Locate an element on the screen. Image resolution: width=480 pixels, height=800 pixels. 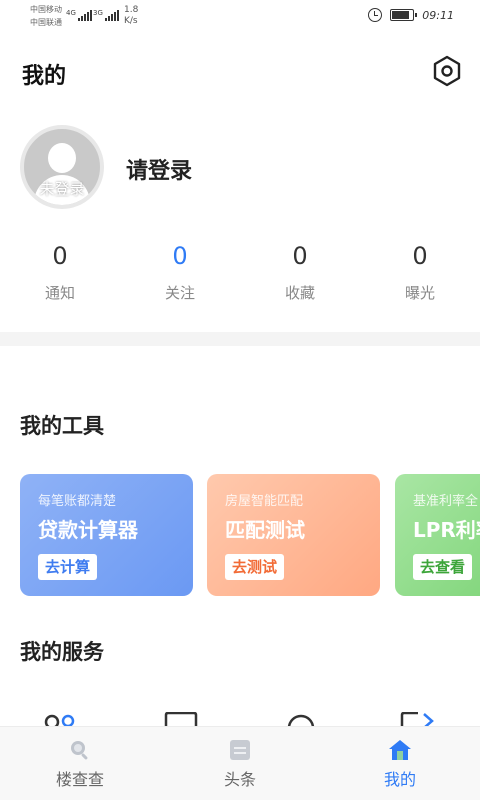
search-icon is located at coordinates (79, 750).